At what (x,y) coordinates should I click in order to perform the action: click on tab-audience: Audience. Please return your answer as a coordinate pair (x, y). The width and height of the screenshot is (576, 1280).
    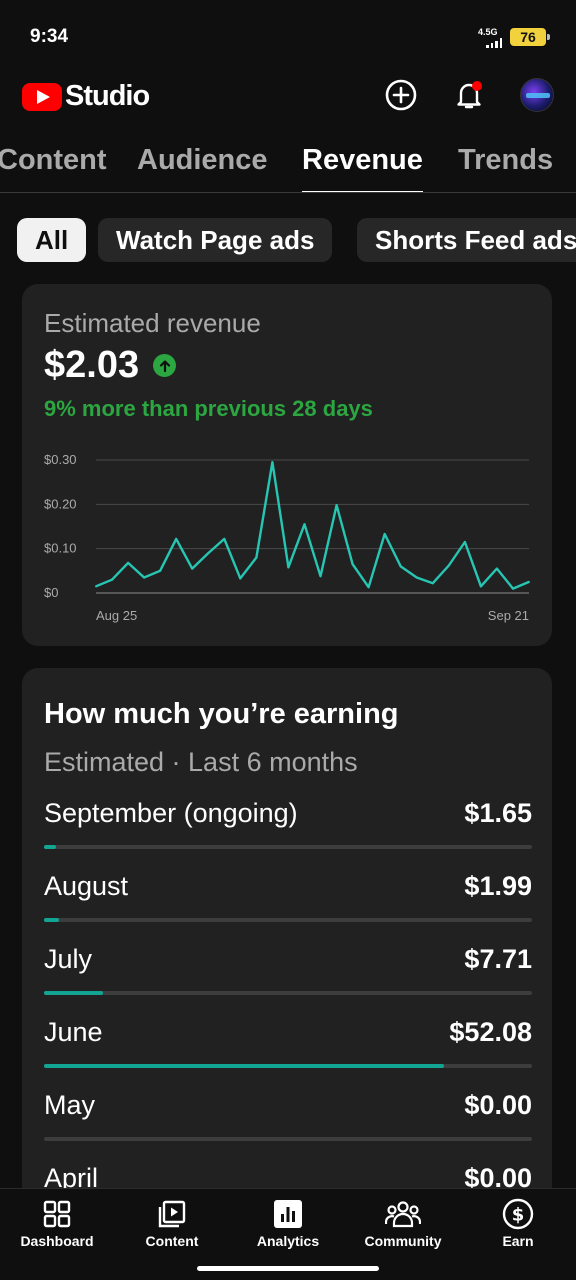
    Looking at the image, I should click on (202, 160).